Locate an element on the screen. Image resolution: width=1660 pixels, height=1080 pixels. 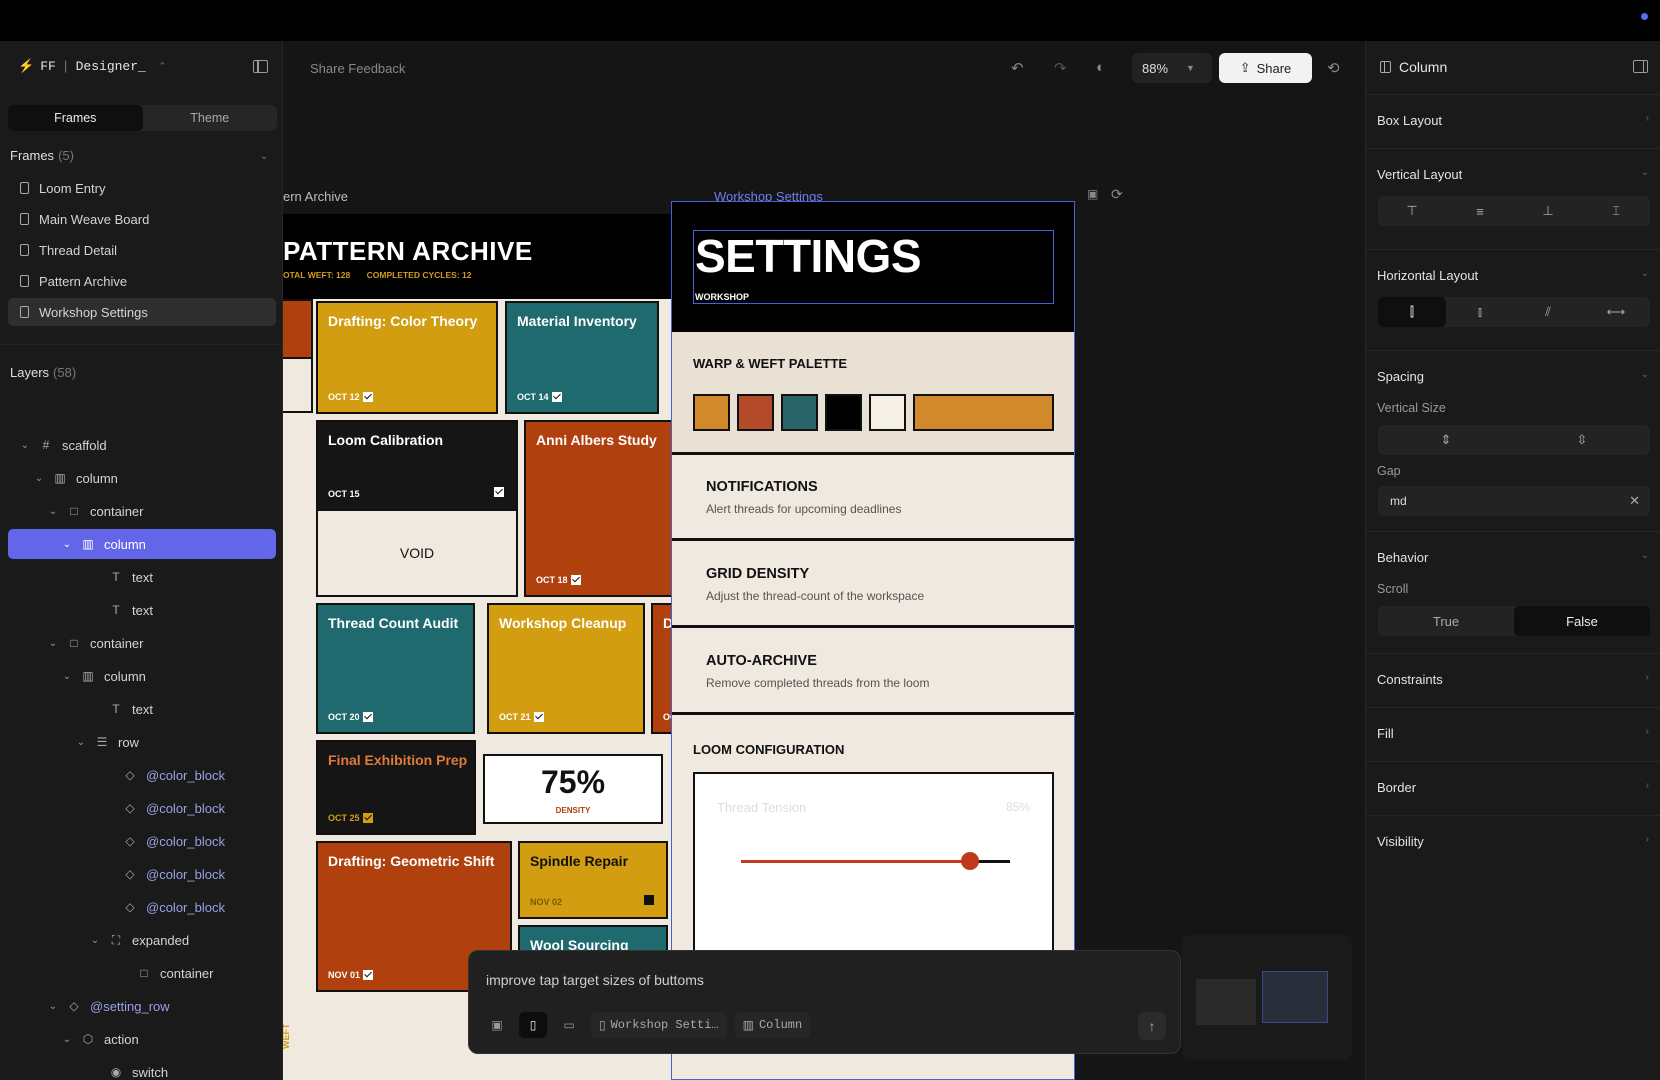
section-border: Border › is located at coordinates (1513, 788).